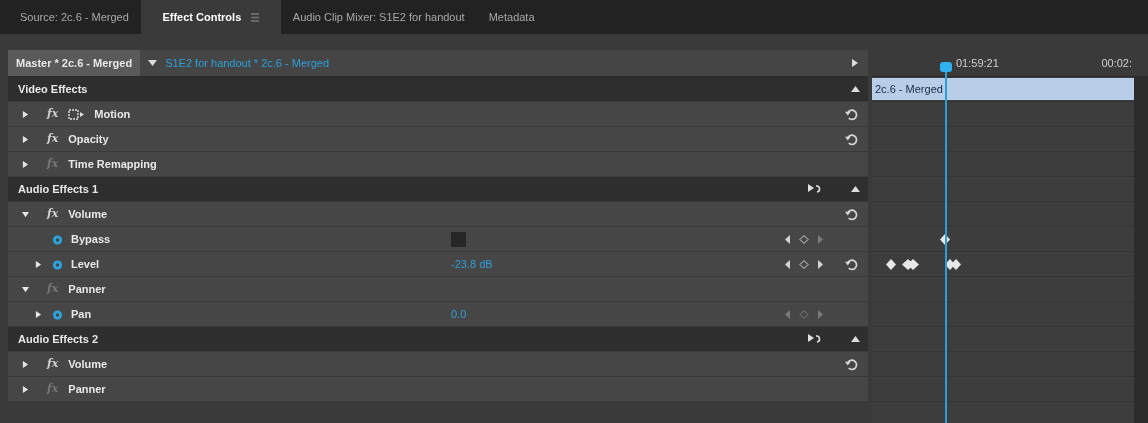 The image size is (1148, 423). What do you see at coordinates (153, 63) in the screenshot?
I see `dropdown-caret-icon` at bounding box center [153, 63].